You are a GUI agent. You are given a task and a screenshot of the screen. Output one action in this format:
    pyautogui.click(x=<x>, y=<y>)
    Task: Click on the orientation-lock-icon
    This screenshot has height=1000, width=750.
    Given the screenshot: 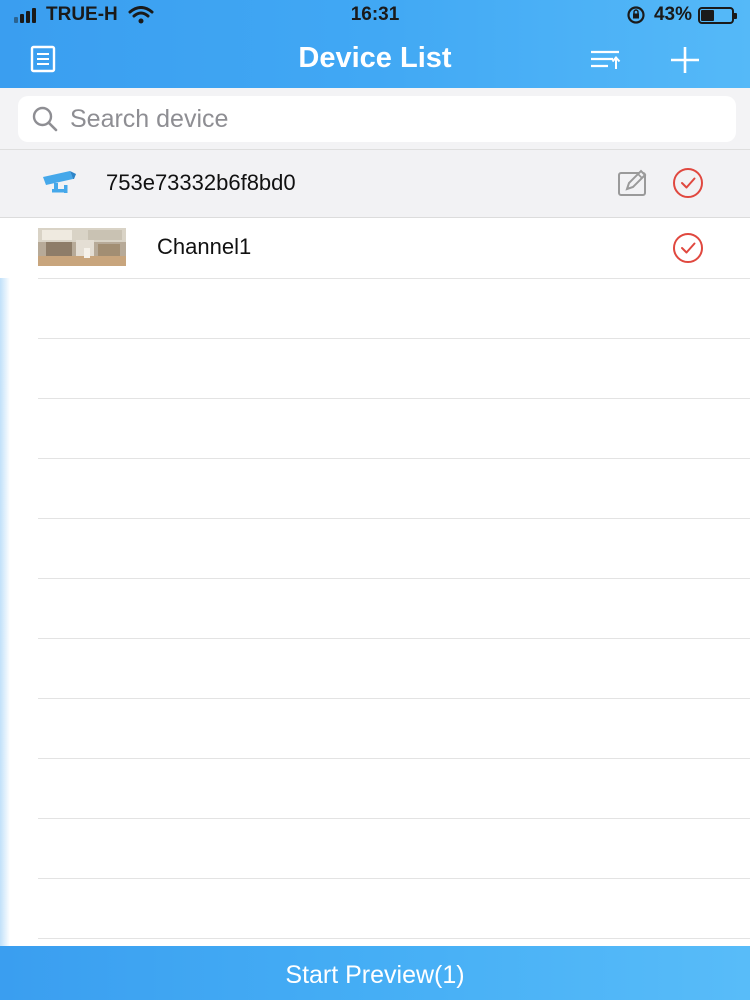 What is the action you would take?
    pyautogui.click(x=636, y=15)
    